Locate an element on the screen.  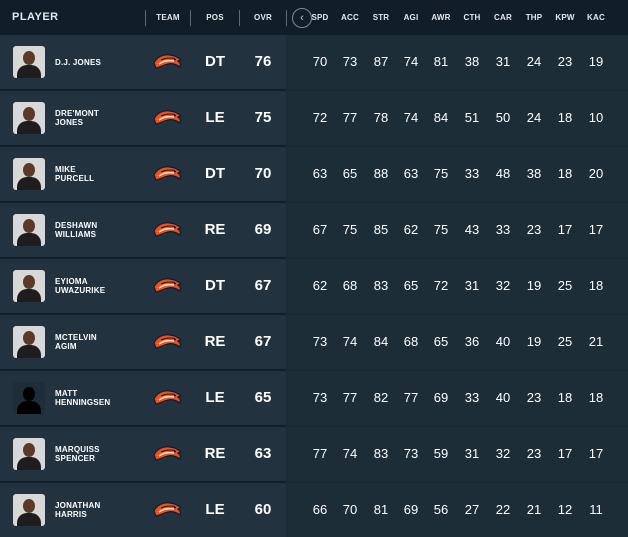
stat-kpw: 12 is located at coordinates (565, 509).